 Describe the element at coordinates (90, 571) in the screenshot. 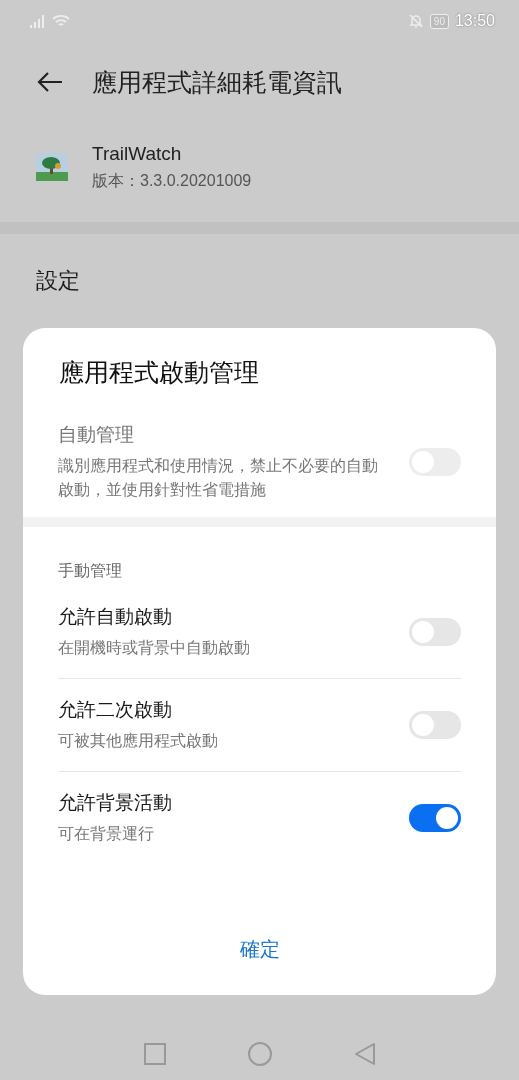

I see `section-header: 手動管理` at that location.